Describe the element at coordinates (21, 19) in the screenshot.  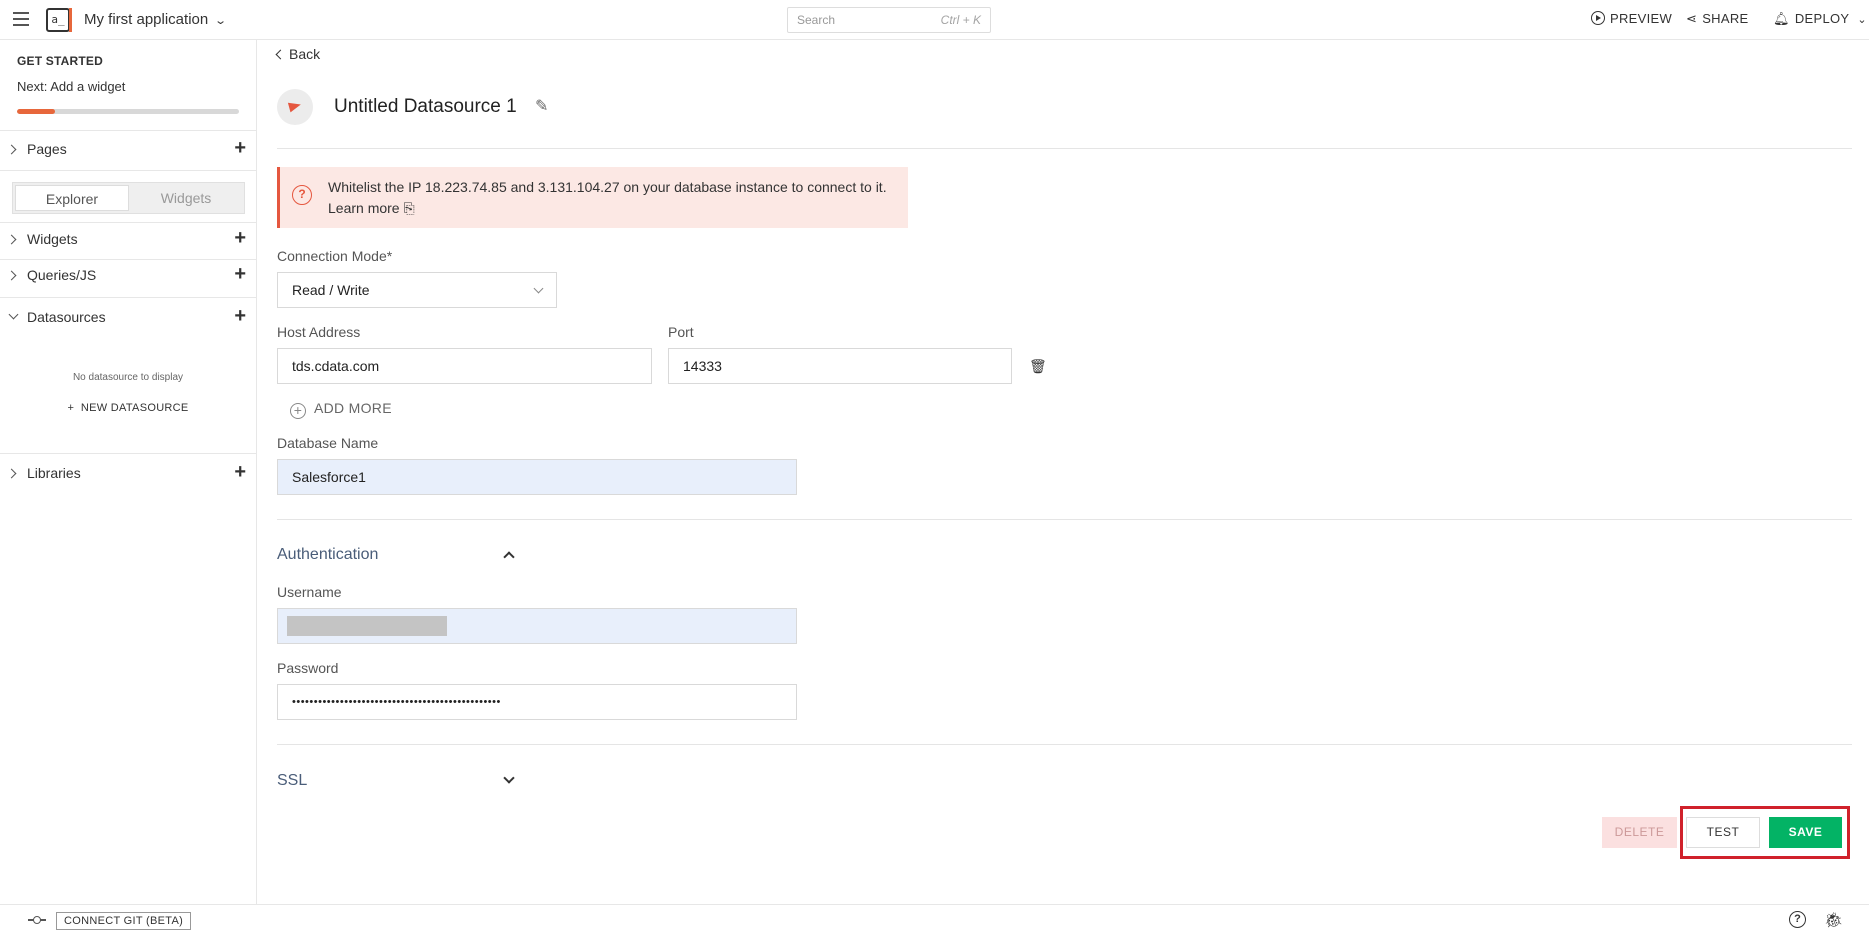
I see `menu-icon` at that location.